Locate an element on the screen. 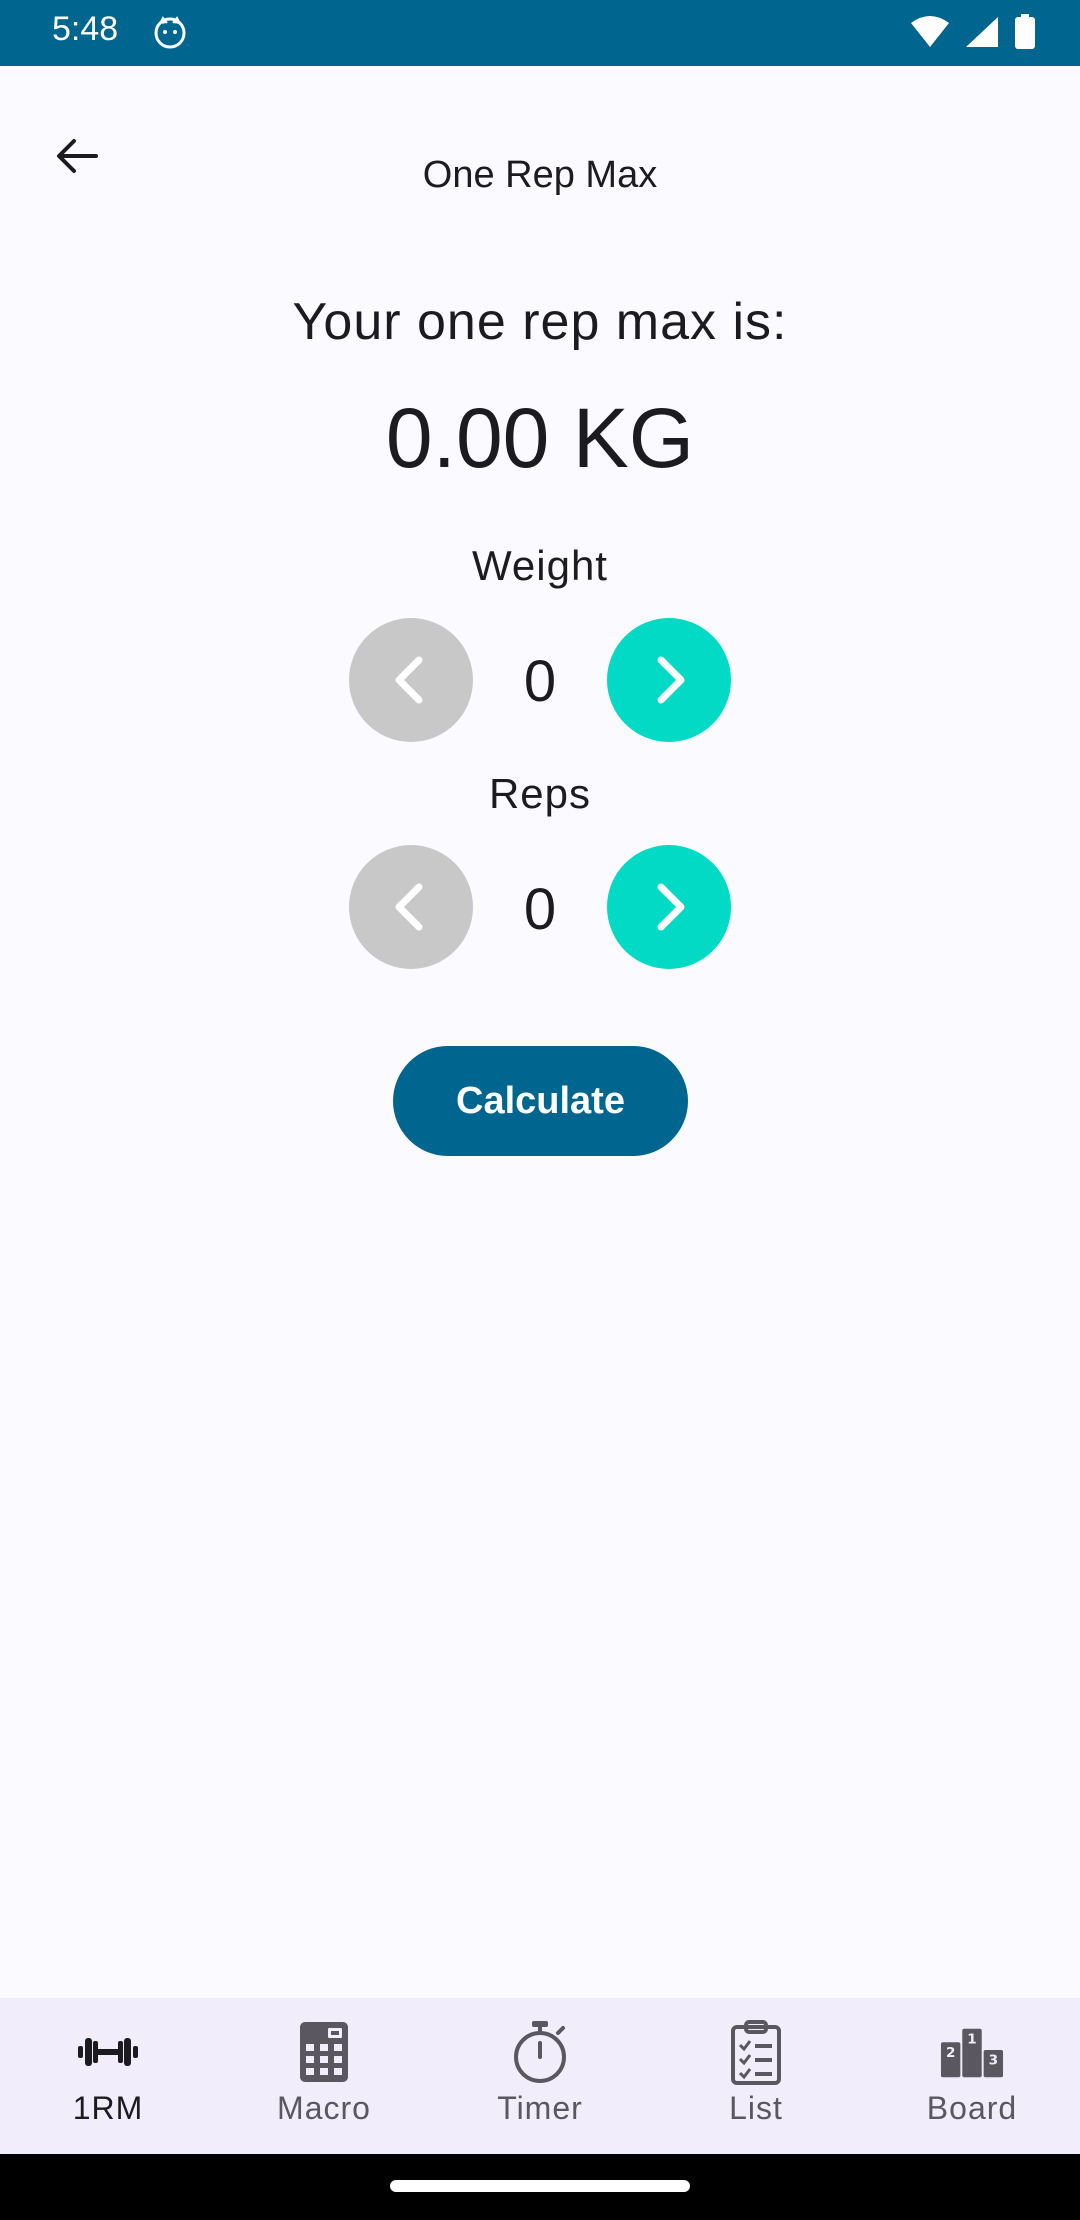 Image resolution: width=1080 pixels, height=2220 pixels. signal-icon is located at coordinates (982, 32).